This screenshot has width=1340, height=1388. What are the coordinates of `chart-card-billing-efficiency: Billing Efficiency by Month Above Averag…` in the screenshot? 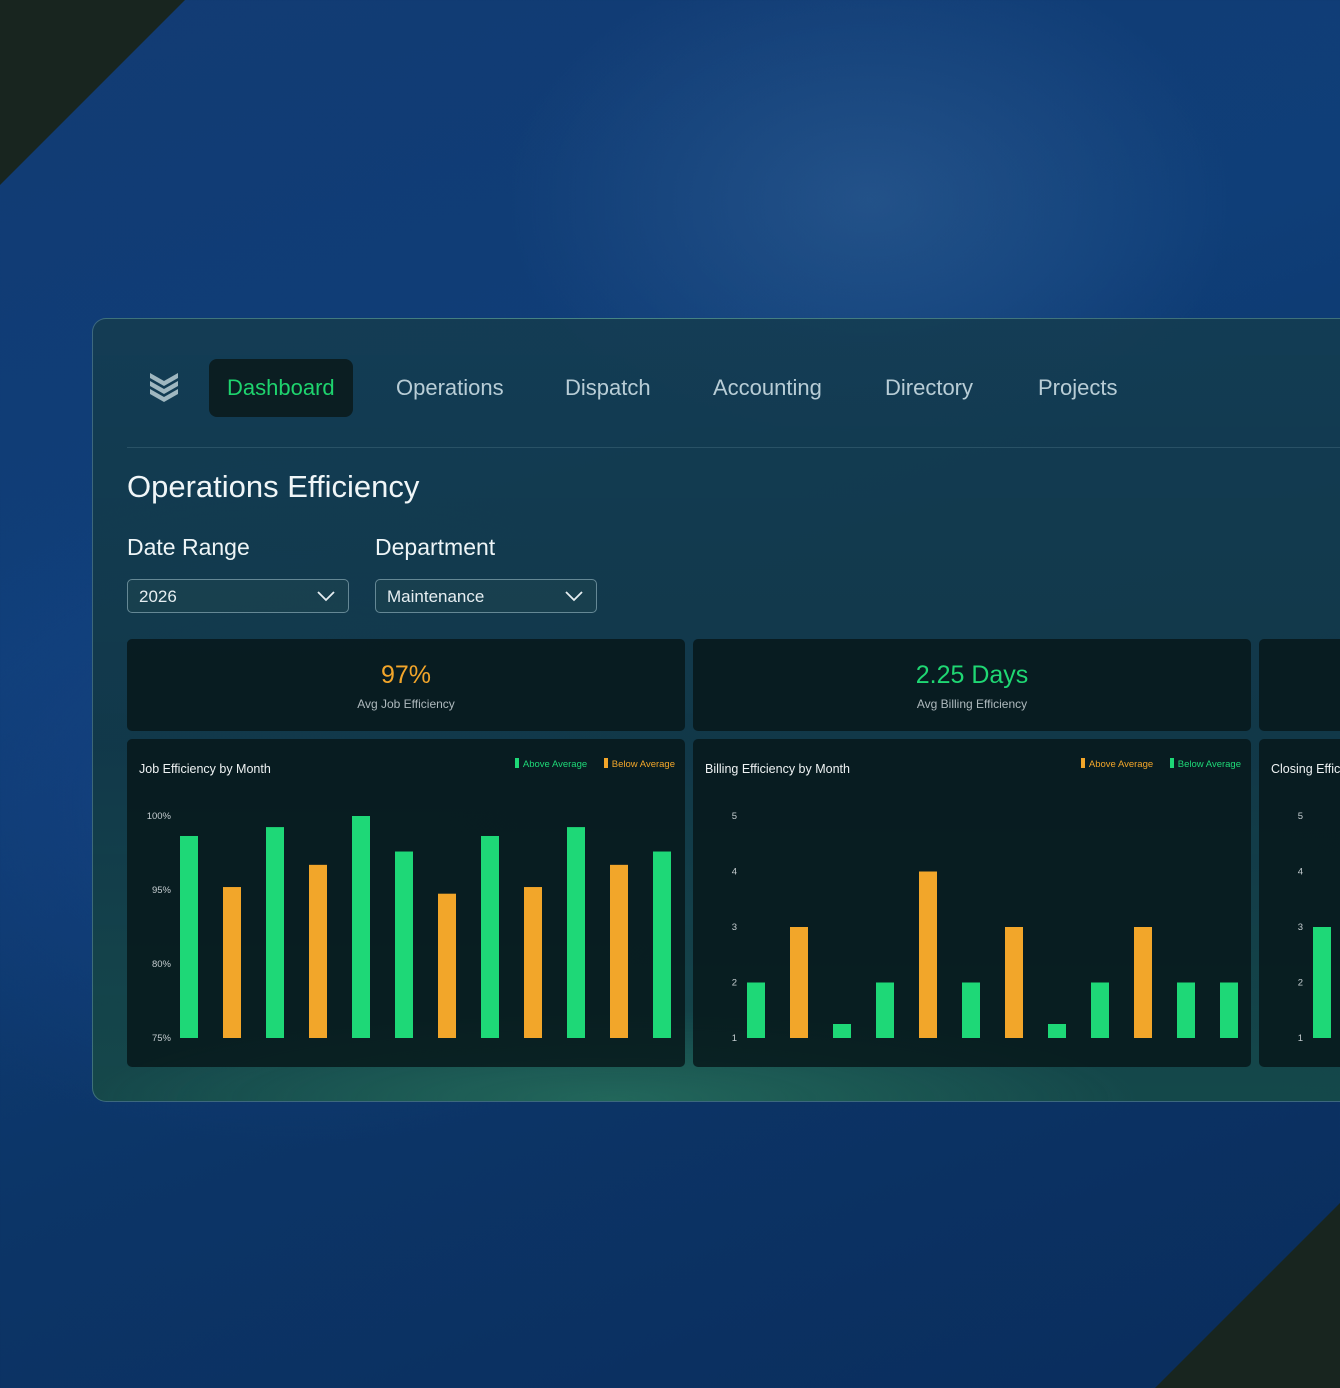 It's located at (972, 903).